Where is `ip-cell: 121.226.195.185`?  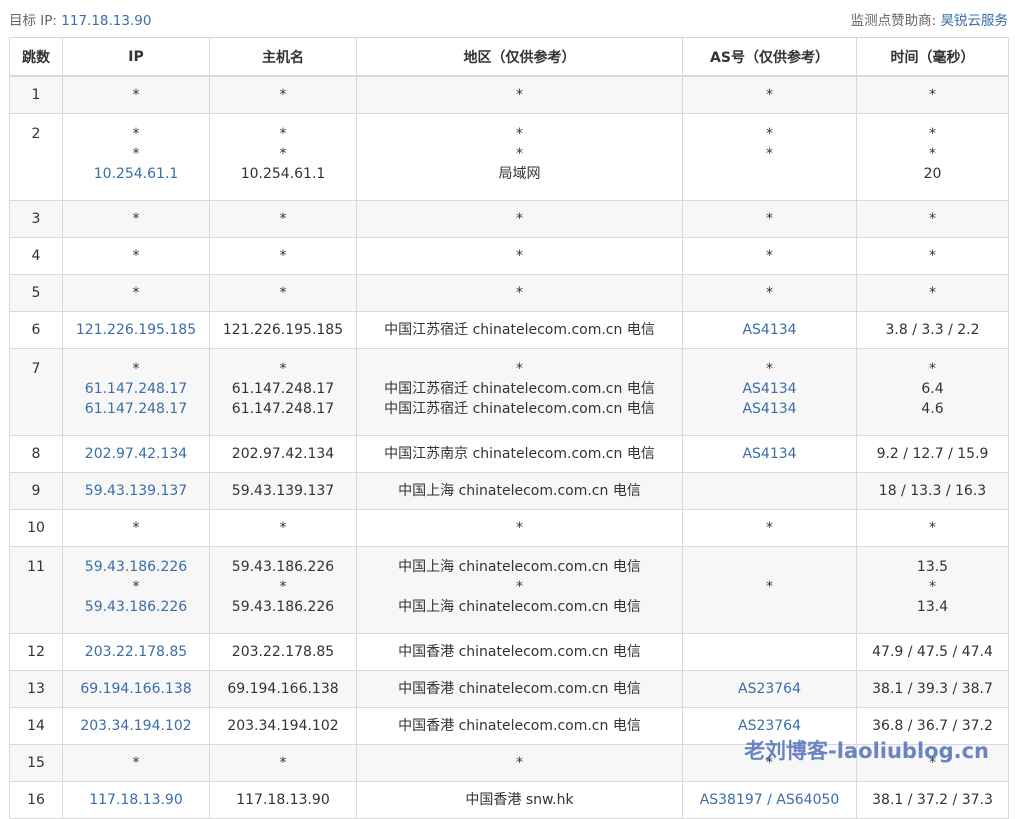
ip-cell: 121.226.195.185 is located at coordinates (136, 330).